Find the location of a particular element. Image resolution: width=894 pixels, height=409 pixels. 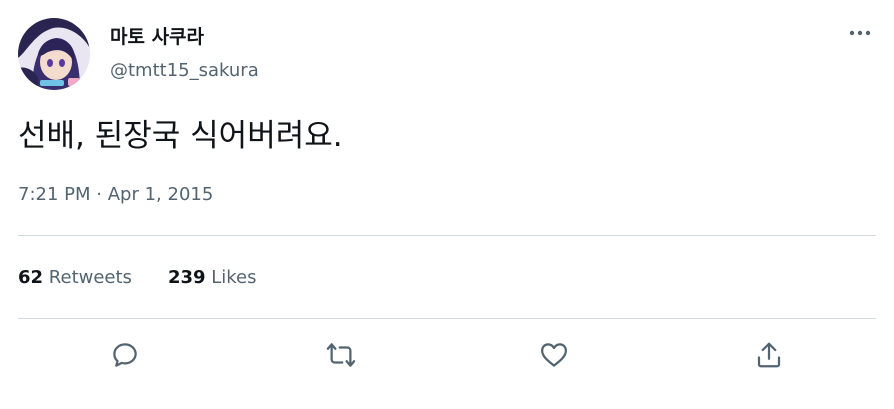

retweet-button is located at coordinates (341, 355).